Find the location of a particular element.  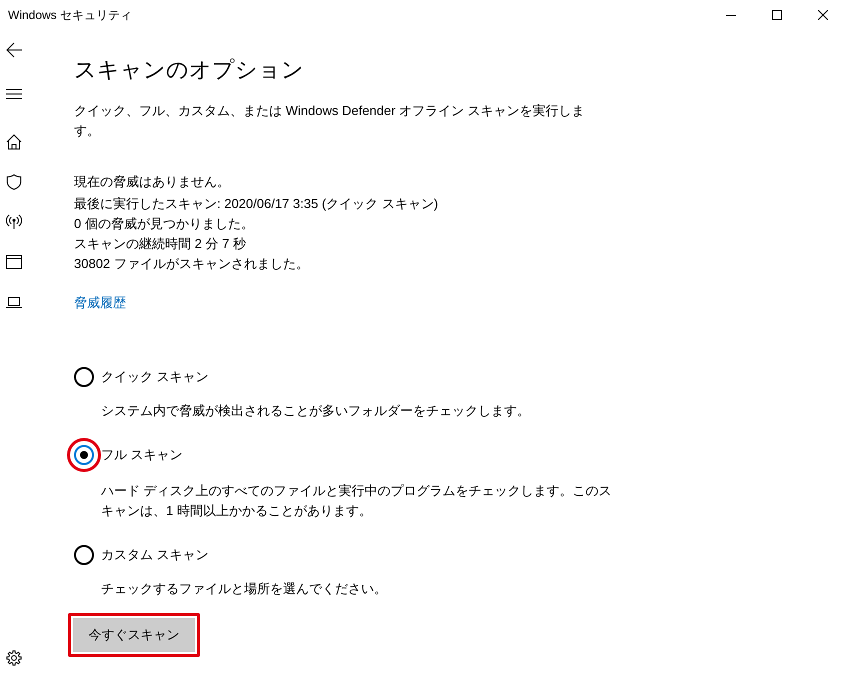

threat-history-link: 脅威履歴 is located at coordinates (100, 303).